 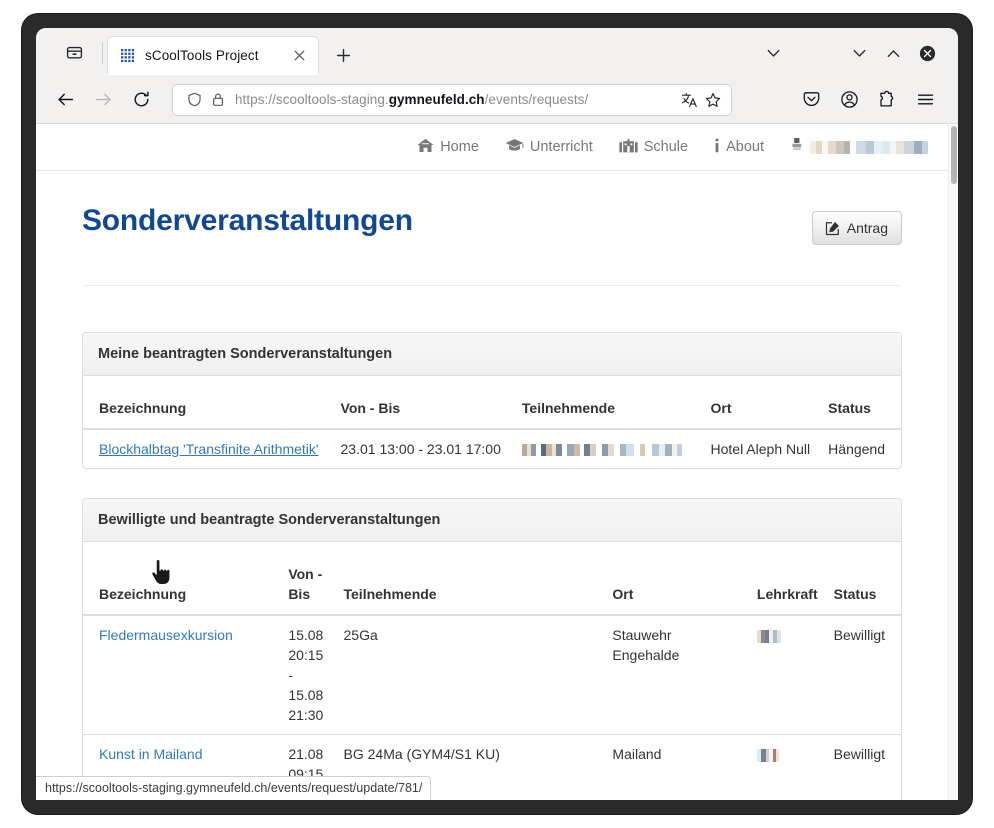 I want to click on save-to-pocket-icon, so click(x=811, y=100).